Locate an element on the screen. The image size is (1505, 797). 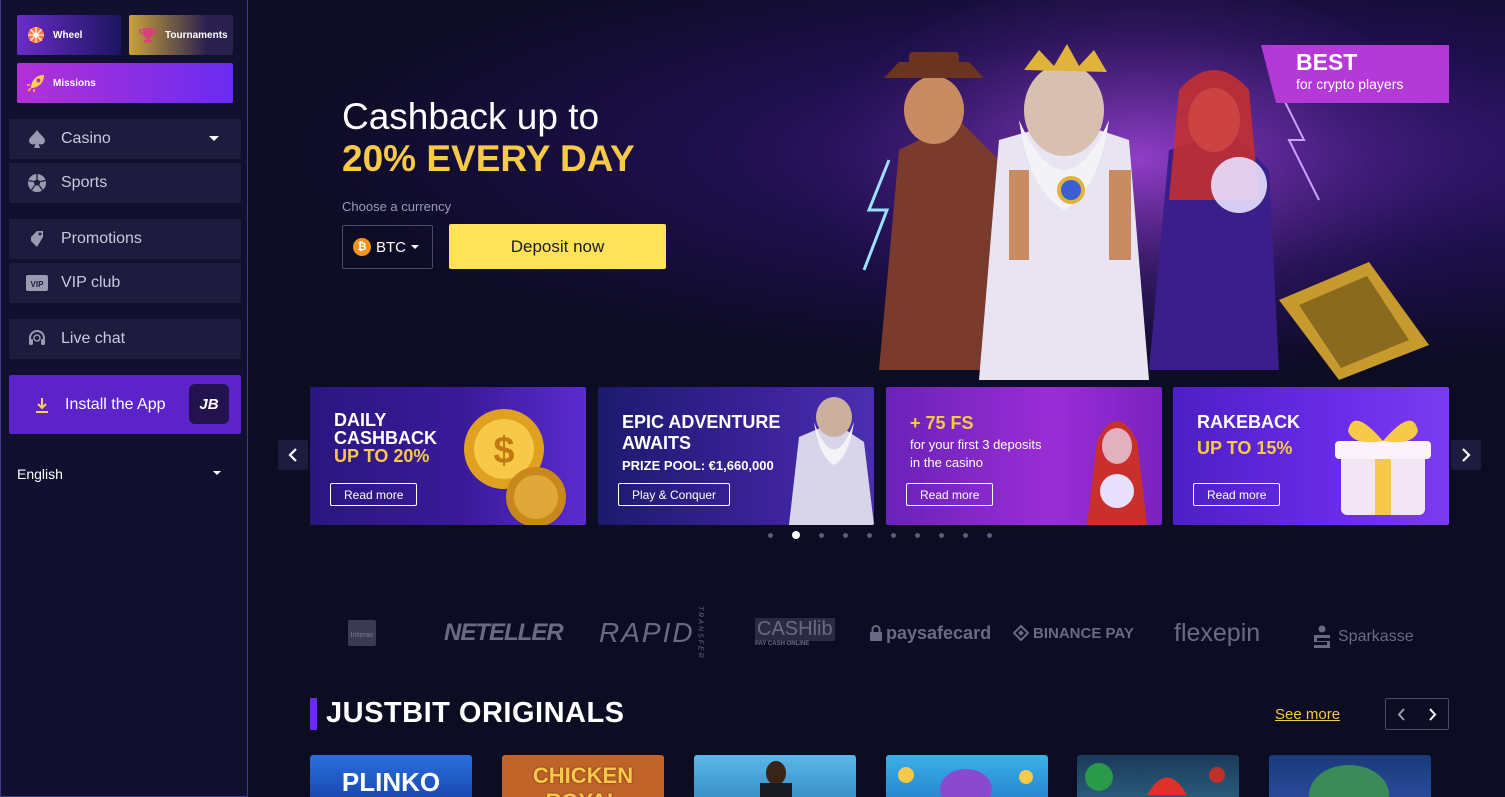
promo-card-daily-cashback: DAILY CASHBACK UP TO 20% Read more $ is located at coordinates (448, 456).